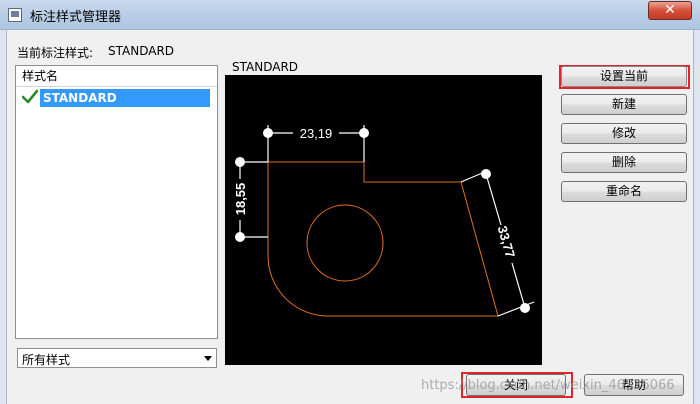  I want to click on style-item-standard: STANDARD, so click(125, 98).